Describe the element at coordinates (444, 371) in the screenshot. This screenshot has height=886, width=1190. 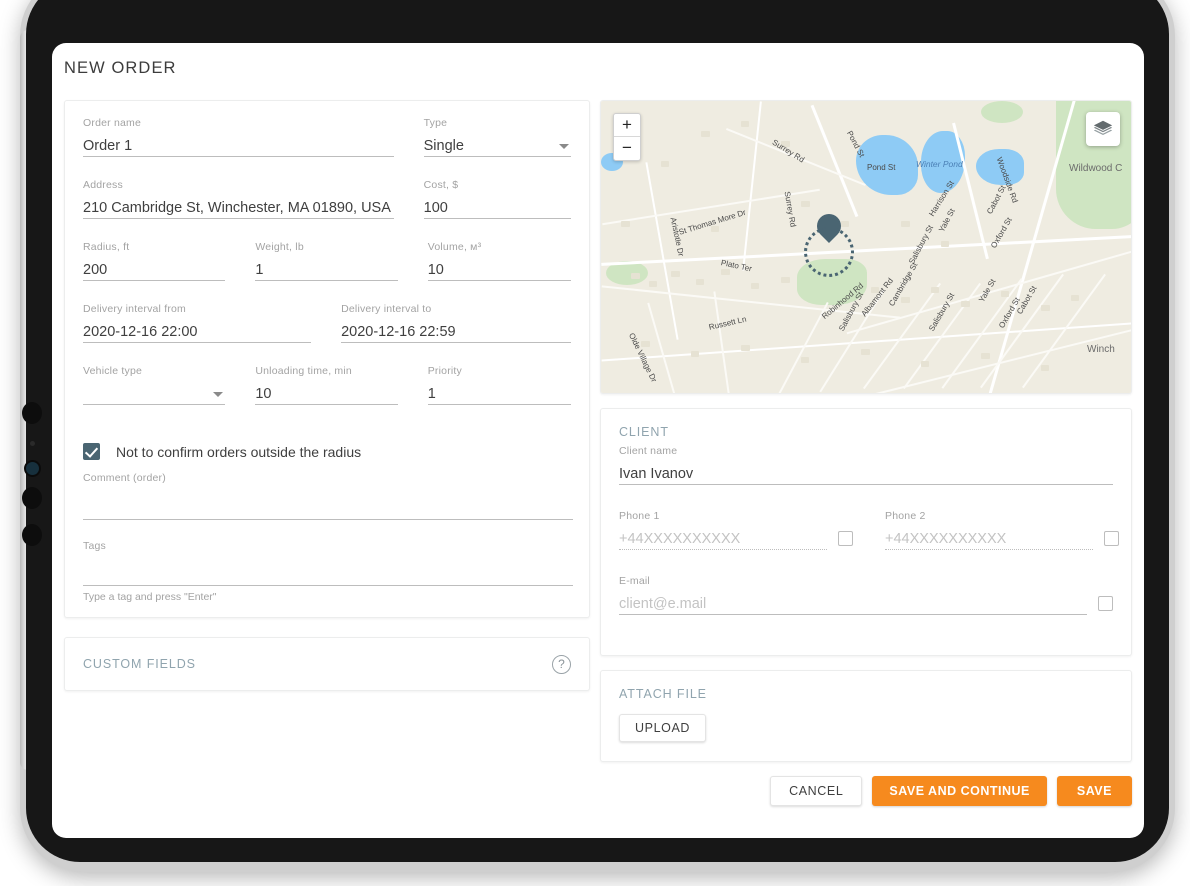
I see `priority-label: Priority` at that location.